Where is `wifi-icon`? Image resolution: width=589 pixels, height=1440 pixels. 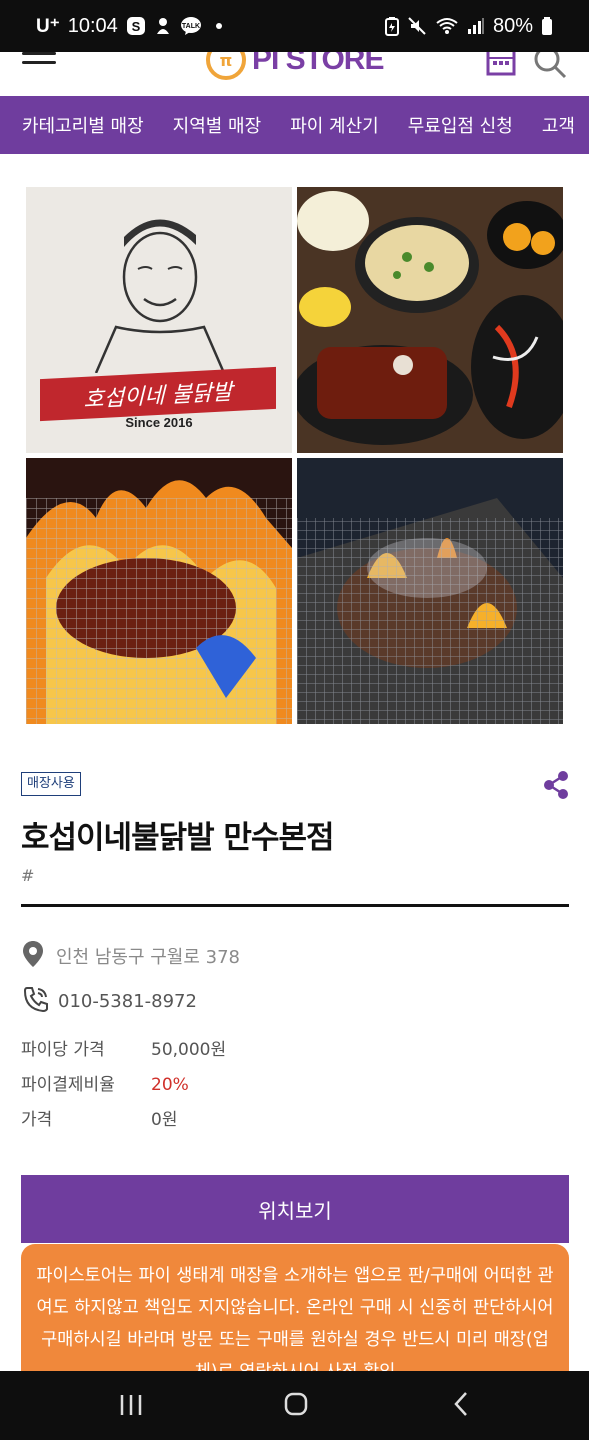
wifi-icon is located at coordinates (447, 26).